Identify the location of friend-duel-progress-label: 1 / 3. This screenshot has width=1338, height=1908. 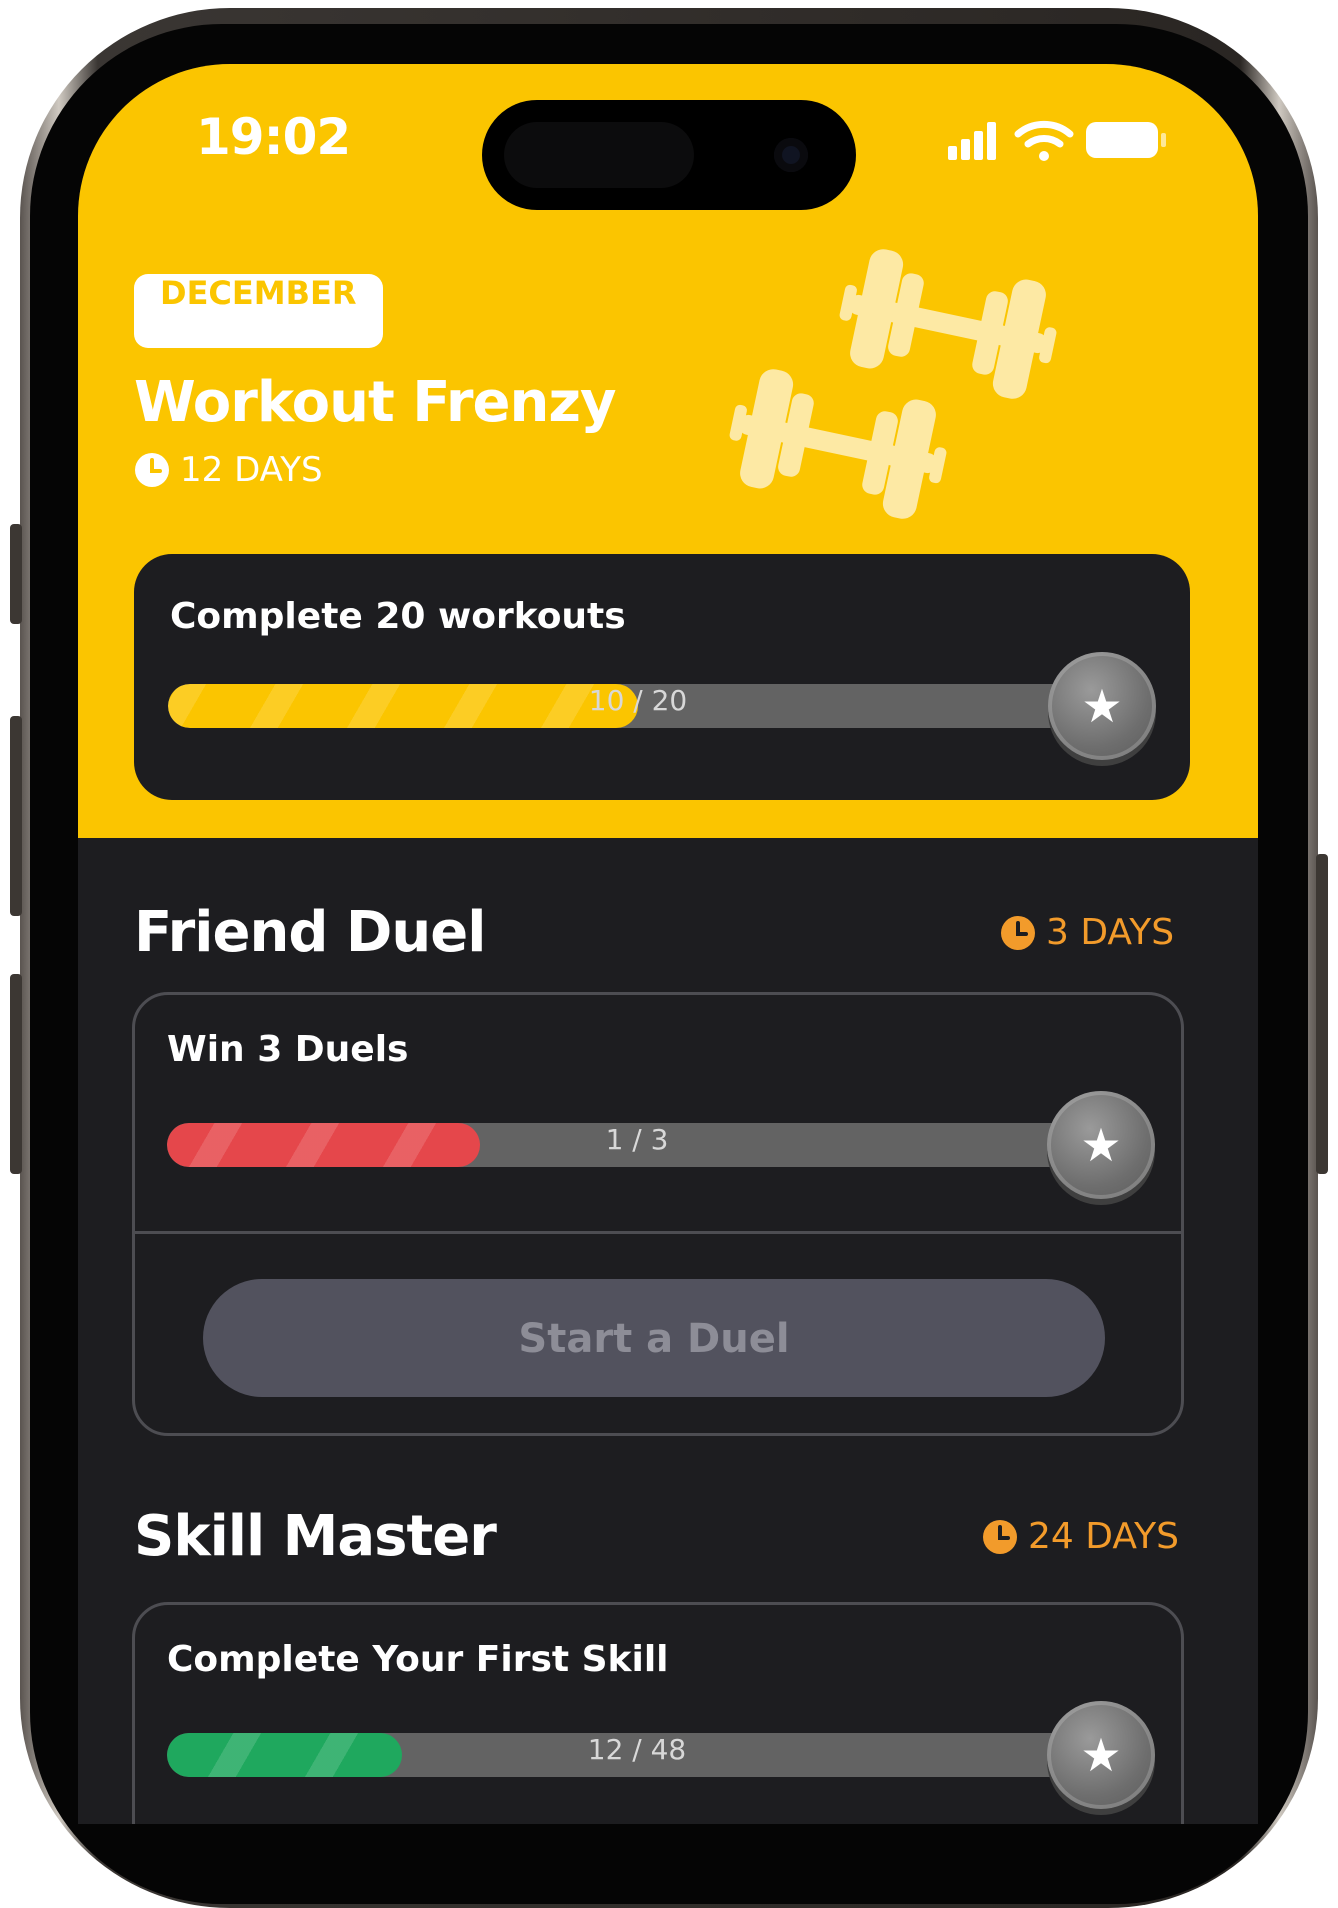
(637, 1139).